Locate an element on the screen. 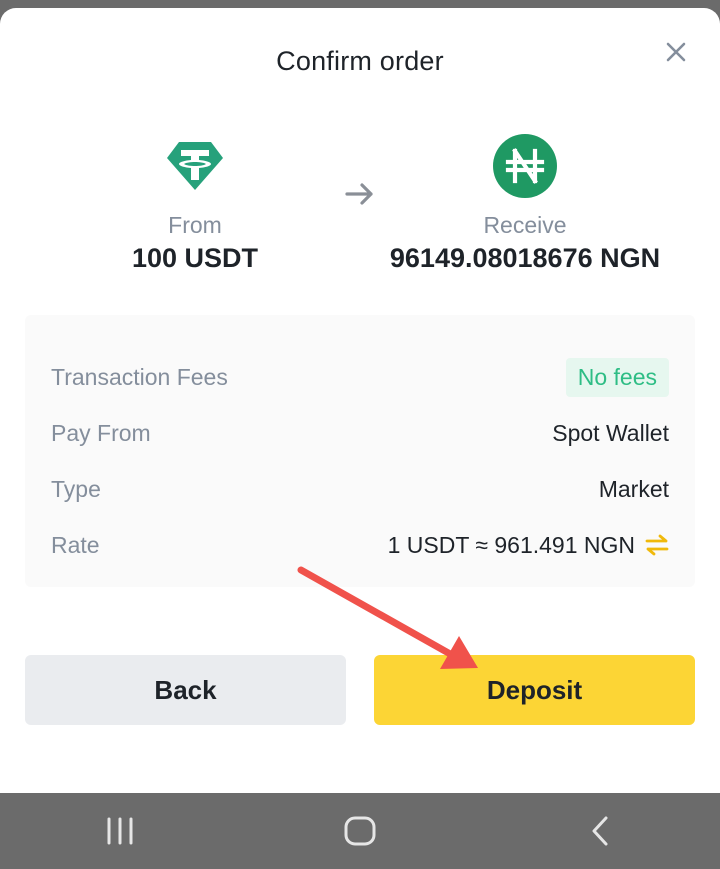  recent-apps-button is located at coordinates (120, 831).